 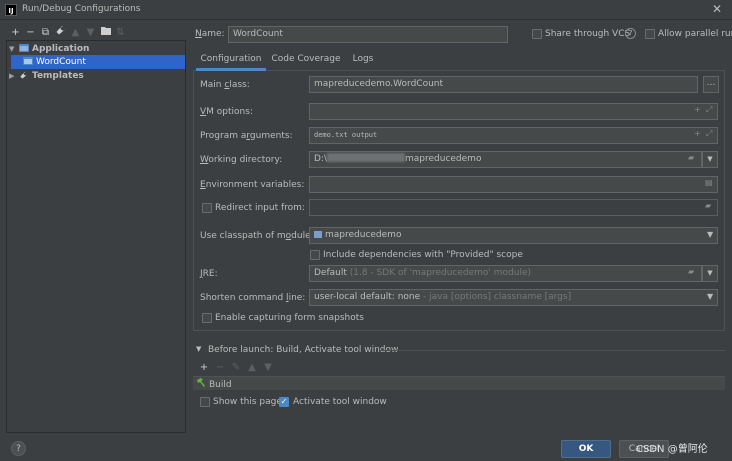 I want to click on before-launch-toolbar: + − ✎ ▲ ▼, so click(x=236, y=368).